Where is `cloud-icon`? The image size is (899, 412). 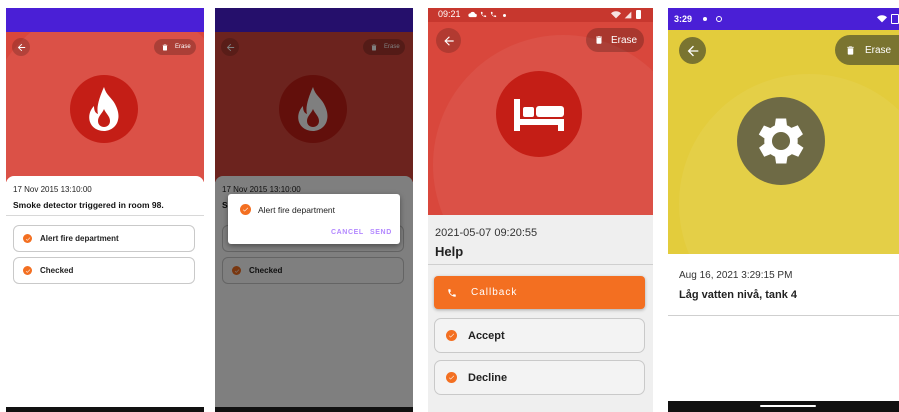
cloud-icon is located at coordinates (472, 14).